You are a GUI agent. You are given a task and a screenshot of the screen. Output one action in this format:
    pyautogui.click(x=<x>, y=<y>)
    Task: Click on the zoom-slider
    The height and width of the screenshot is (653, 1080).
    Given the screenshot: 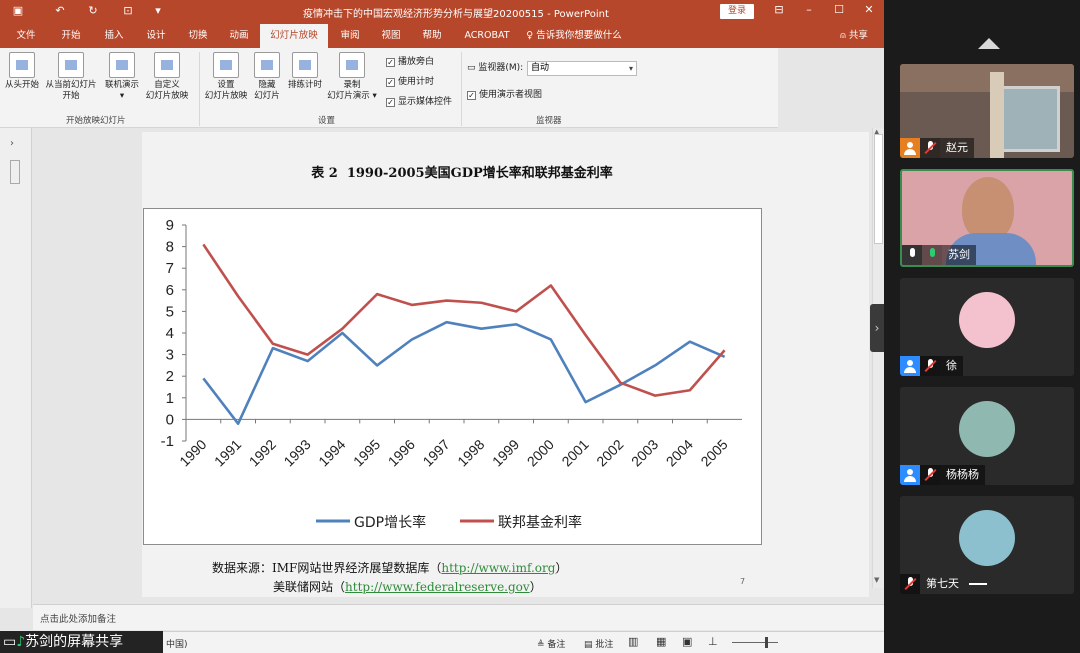 What is the action you would take?
    pyautogui.click(x=755, y=642)
    